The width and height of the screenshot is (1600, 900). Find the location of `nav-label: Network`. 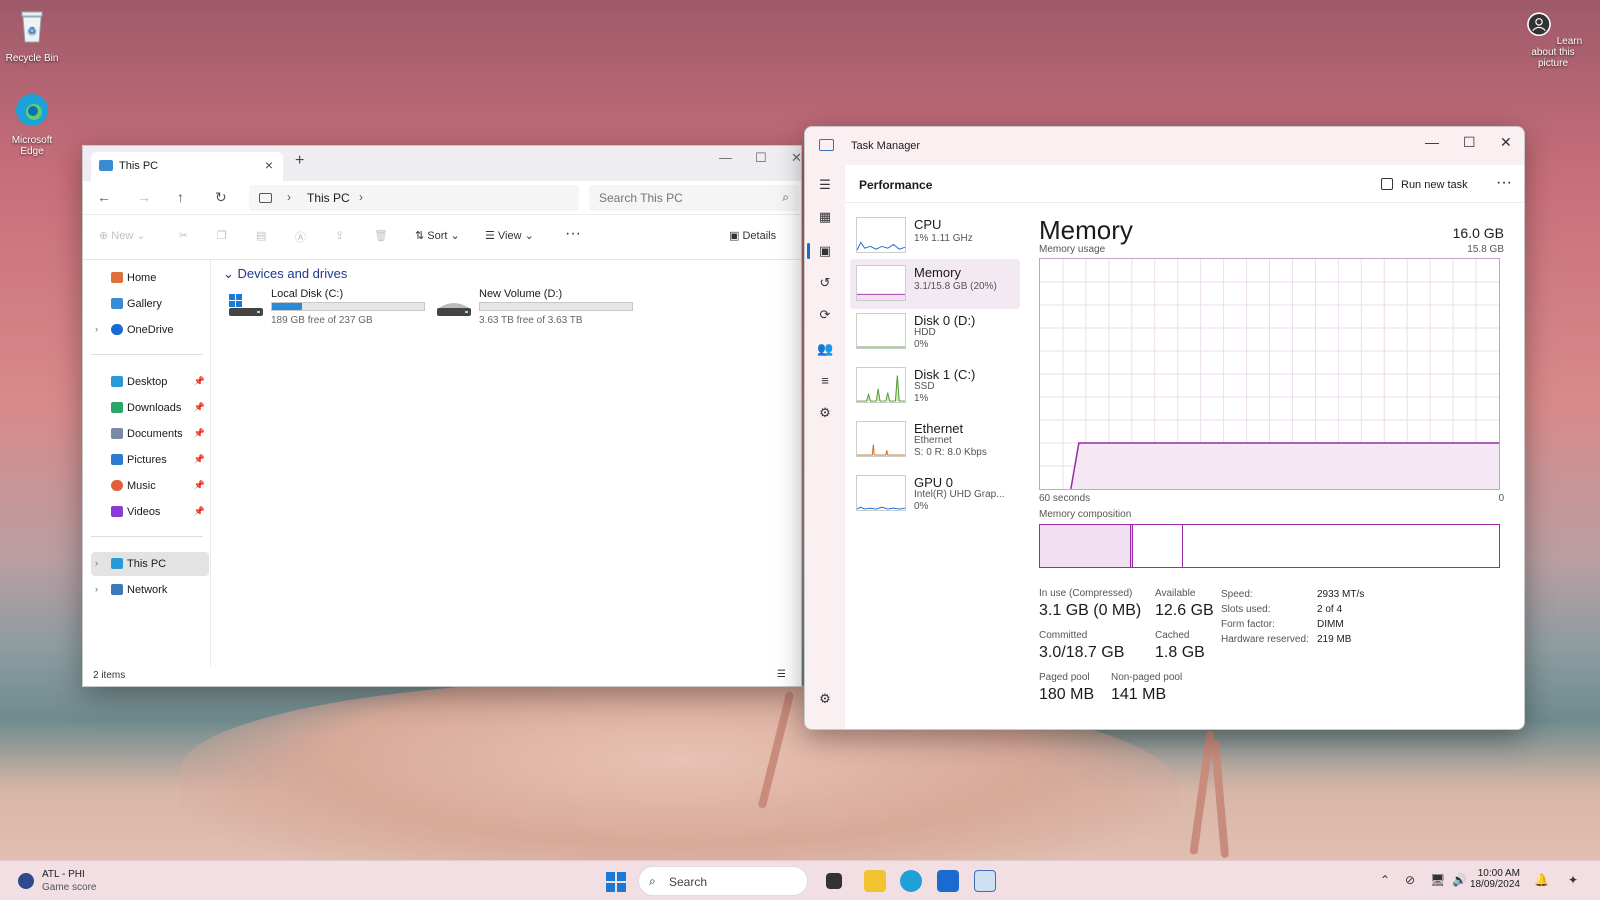

nav-label: Network is located at coordinates (147, 590).